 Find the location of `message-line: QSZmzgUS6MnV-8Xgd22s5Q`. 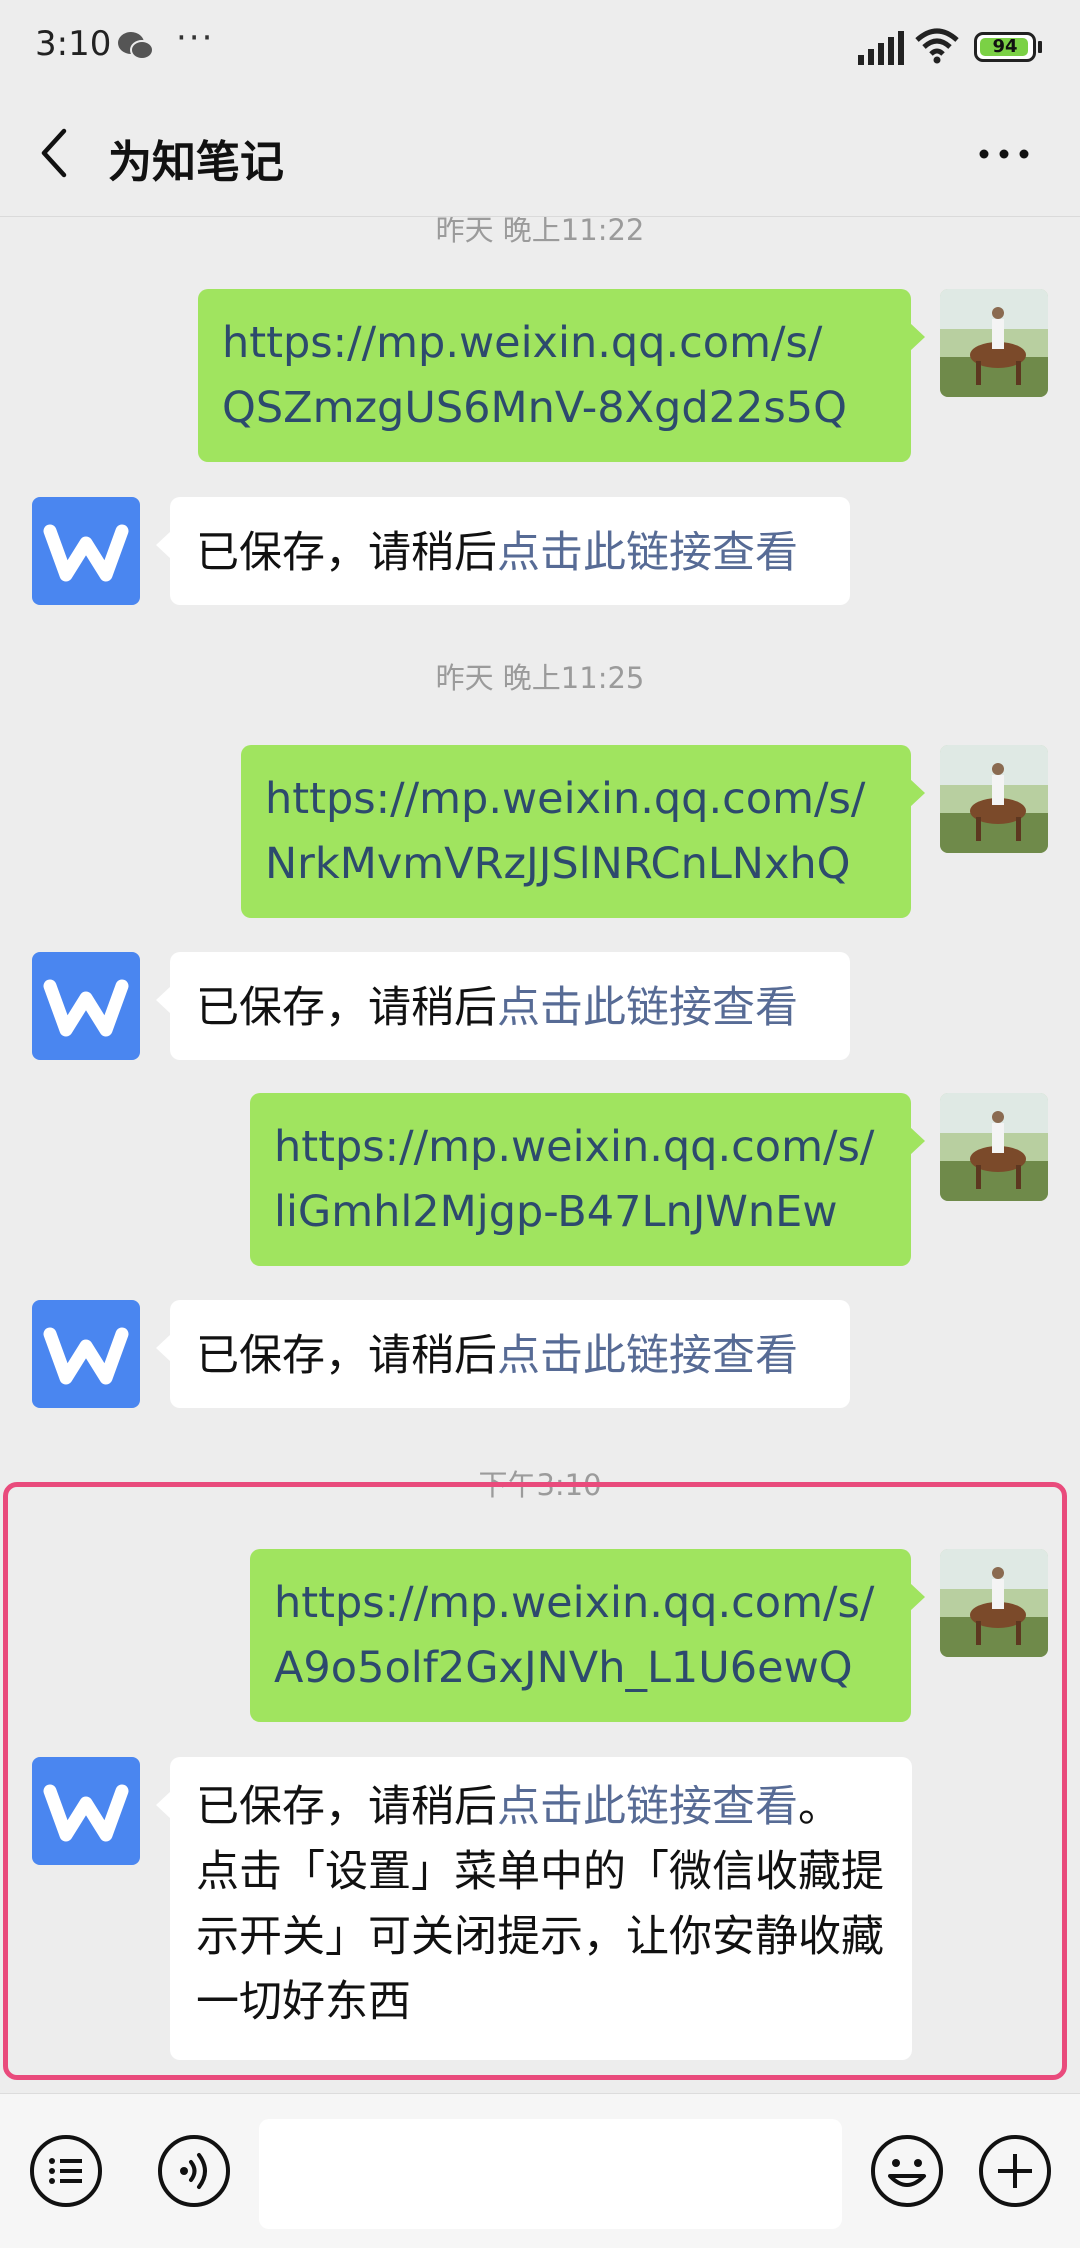

message-line: QSZmzgUS6MnV-8Xgd22s5Q is located at coordinates (534, 408).